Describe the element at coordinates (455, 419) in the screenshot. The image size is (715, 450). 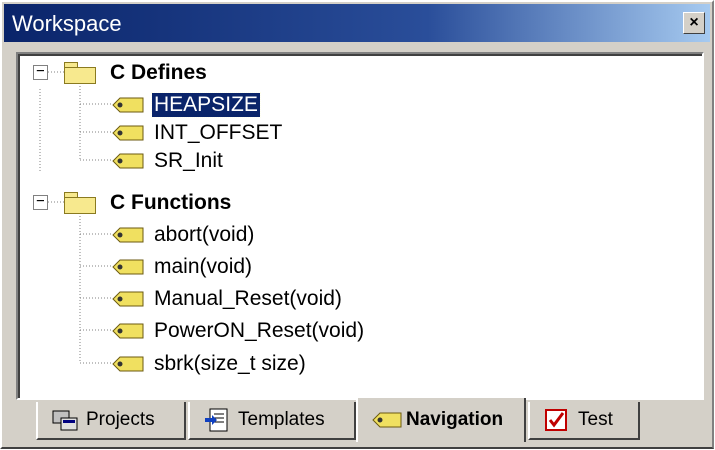
I see `tab-label: Navigation` at that location.